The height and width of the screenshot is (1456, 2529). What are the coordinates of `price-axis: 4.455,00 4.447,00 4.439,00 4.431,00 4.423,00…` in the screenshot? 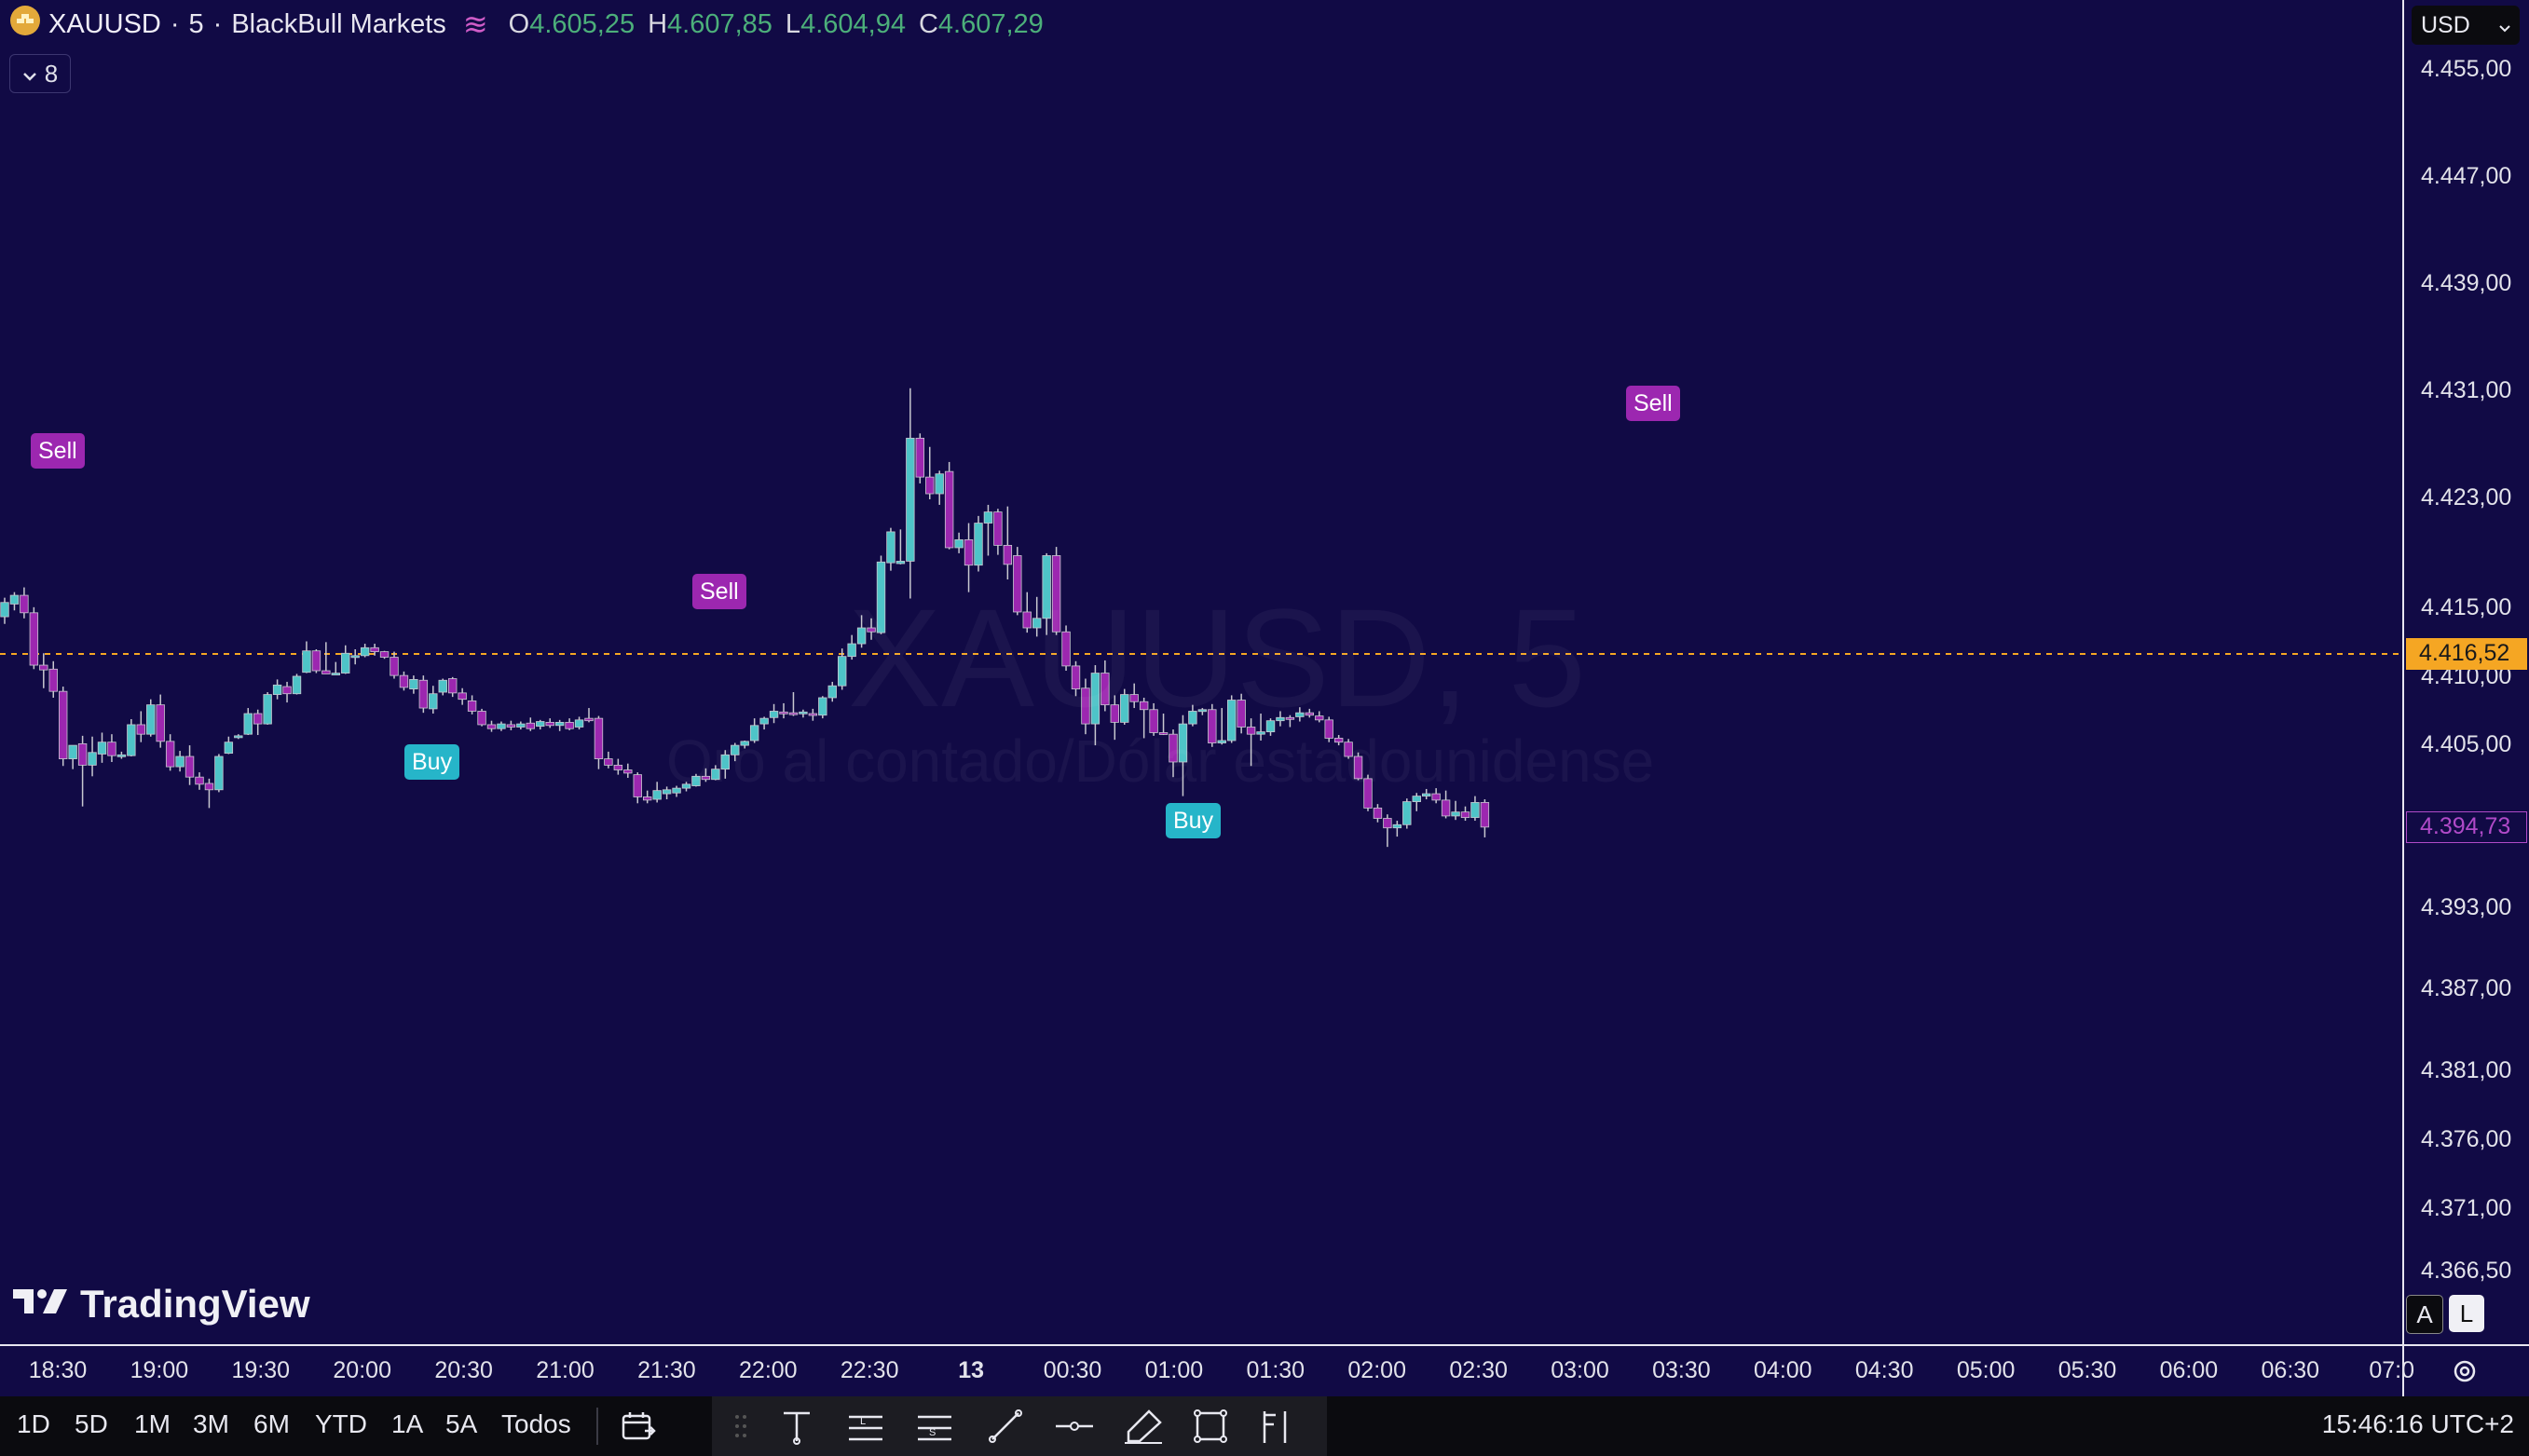 It's located at (2465, 672).